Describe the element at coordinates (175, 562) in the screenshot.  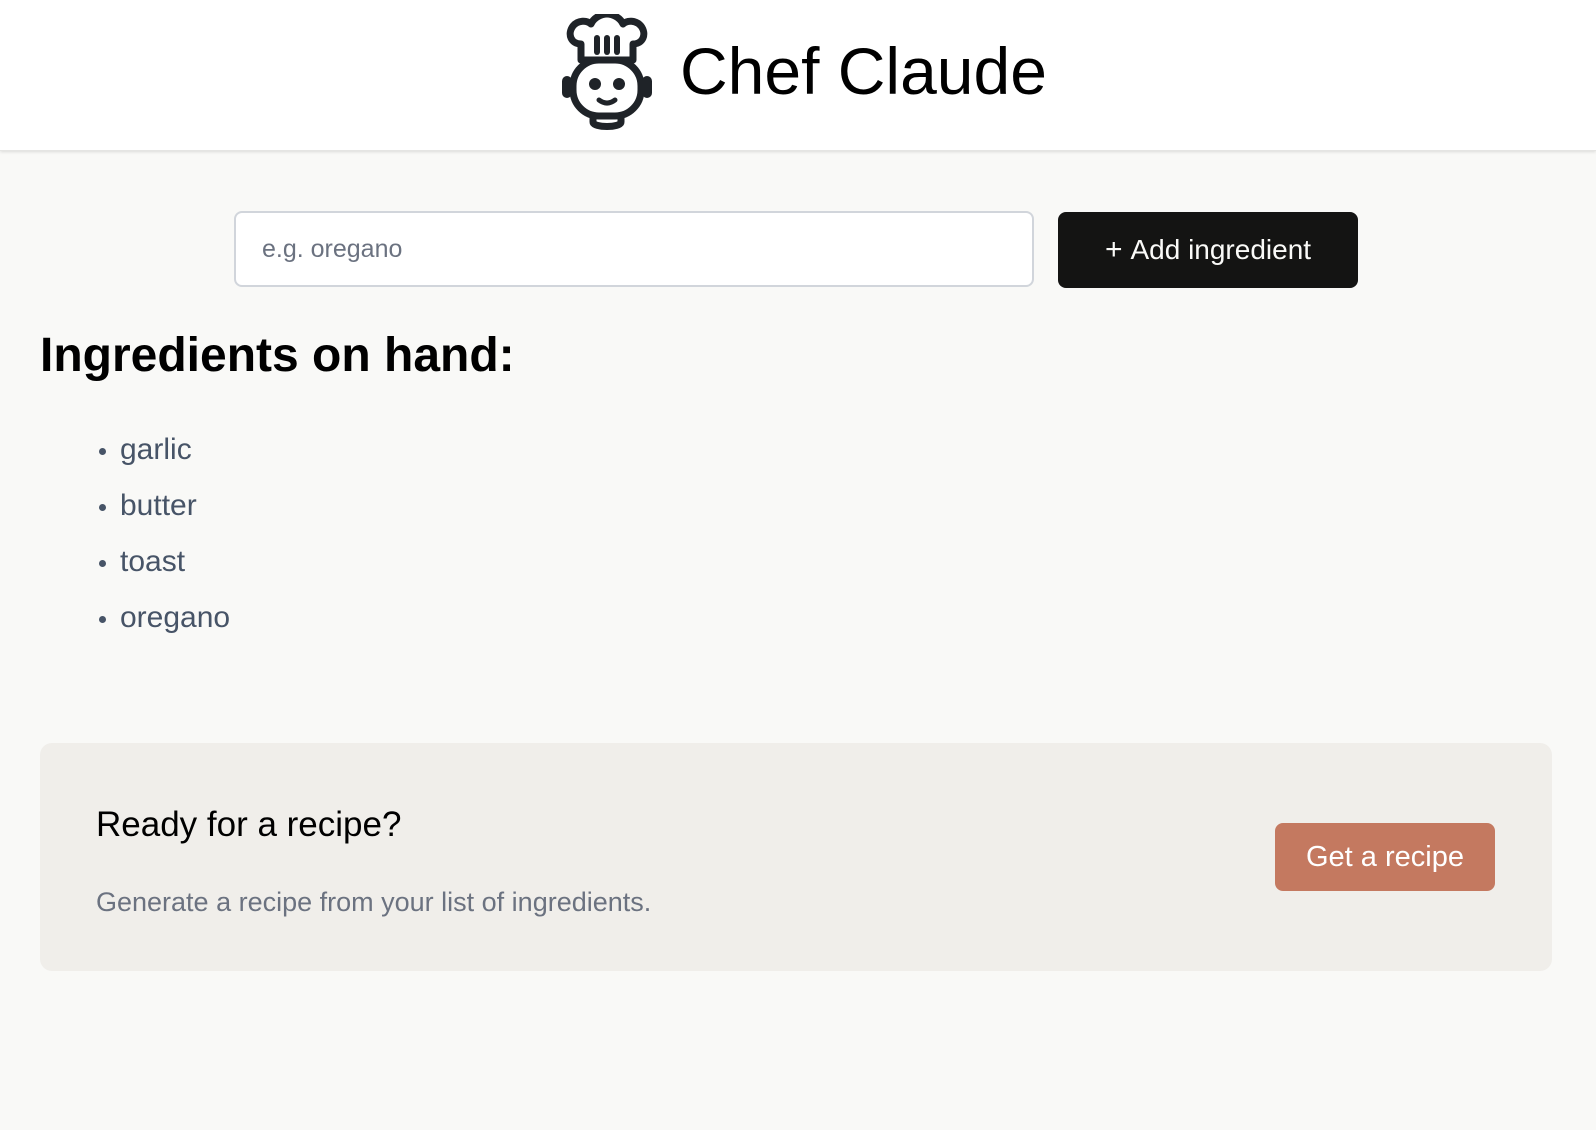
I see `ingredient-item: toast` at that location.